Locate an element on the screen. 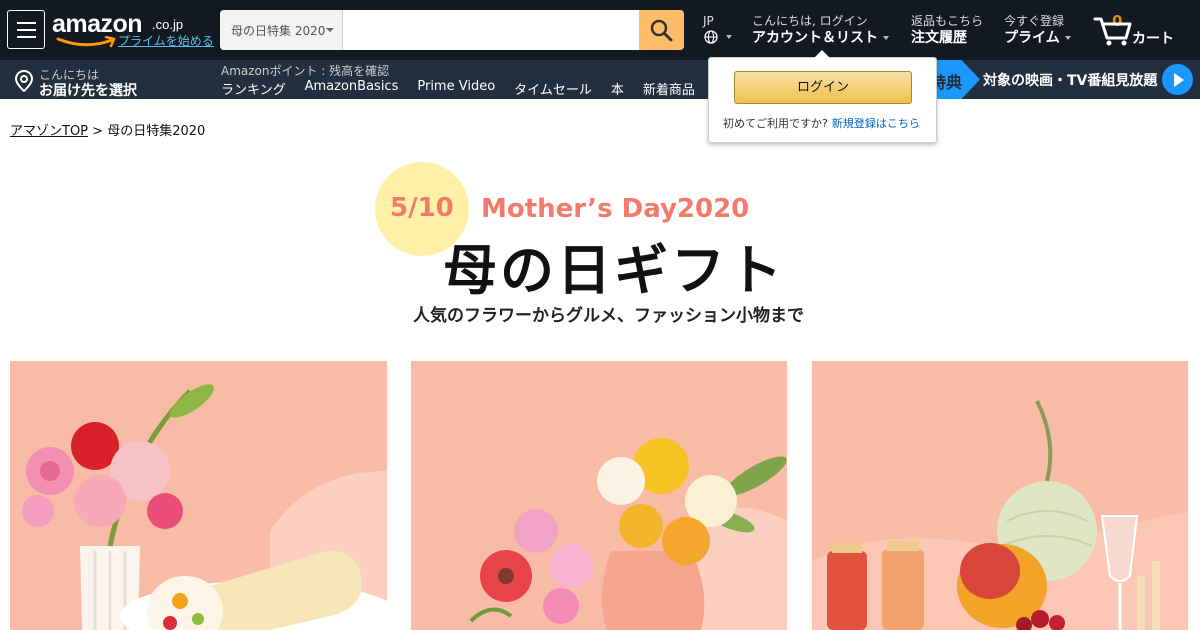 This screenshot has width=1200, height=630. cart-icon is located at coordinates (1112, 31).